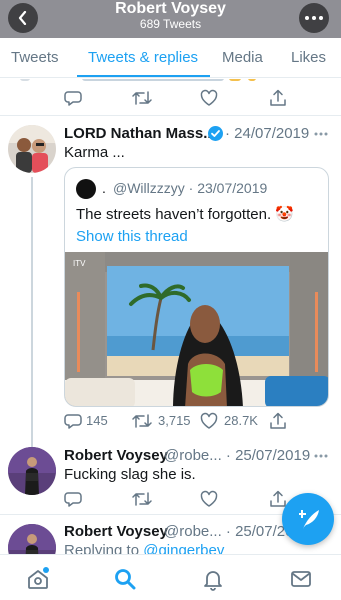 This screenshot has height=600, width=341. I want to click on reply-count: 145, so click(97, 420).